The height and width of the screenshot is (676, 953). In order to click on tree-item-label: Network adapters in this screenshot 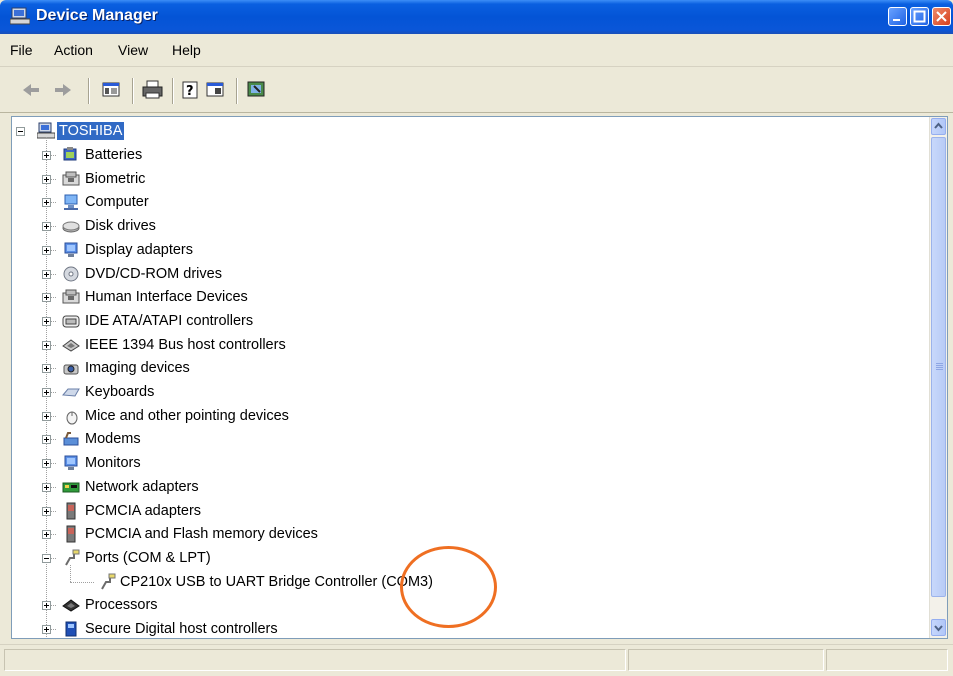, I will do `click(142, 487)`.